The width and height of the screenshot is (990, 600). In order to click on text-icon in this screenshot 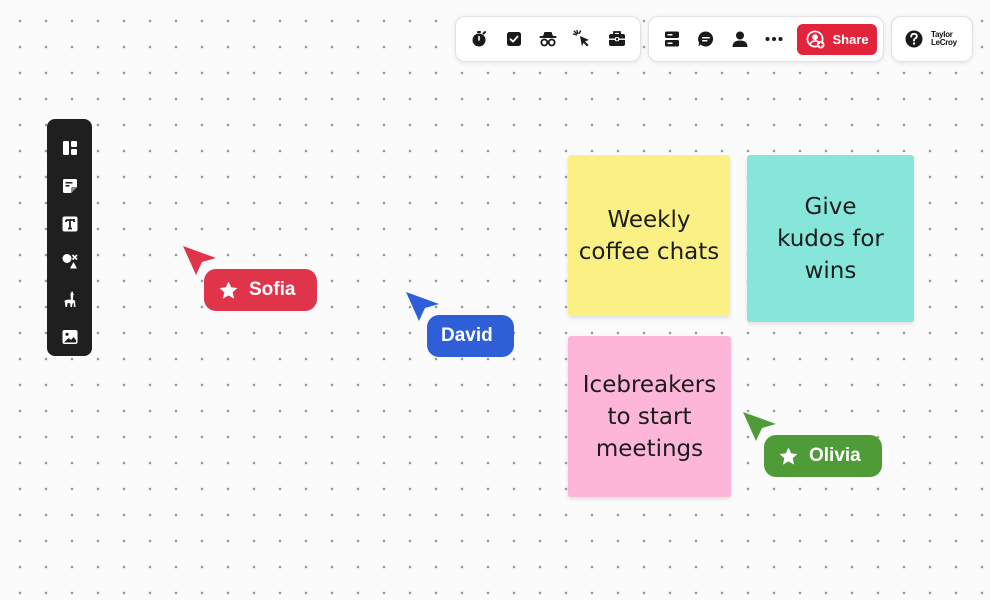, I will do `click(69, 224)`.